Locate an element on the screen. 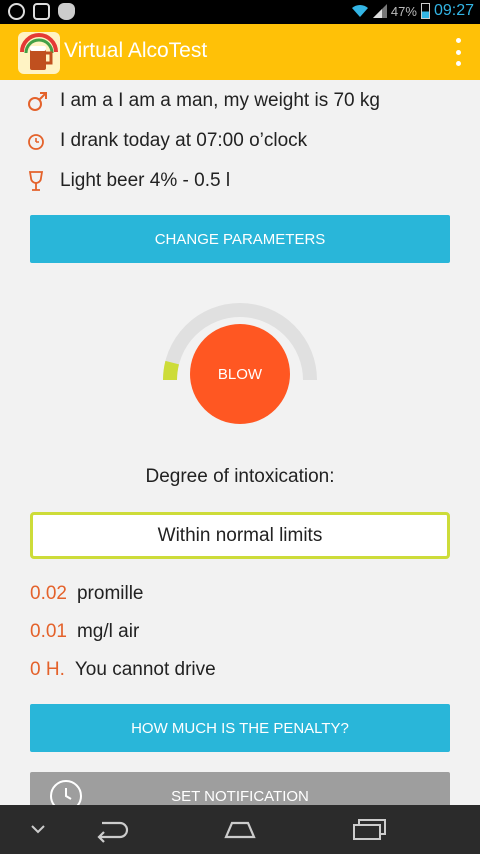  status-bar: 47% 09:27 is located at coordinates (240, 12).